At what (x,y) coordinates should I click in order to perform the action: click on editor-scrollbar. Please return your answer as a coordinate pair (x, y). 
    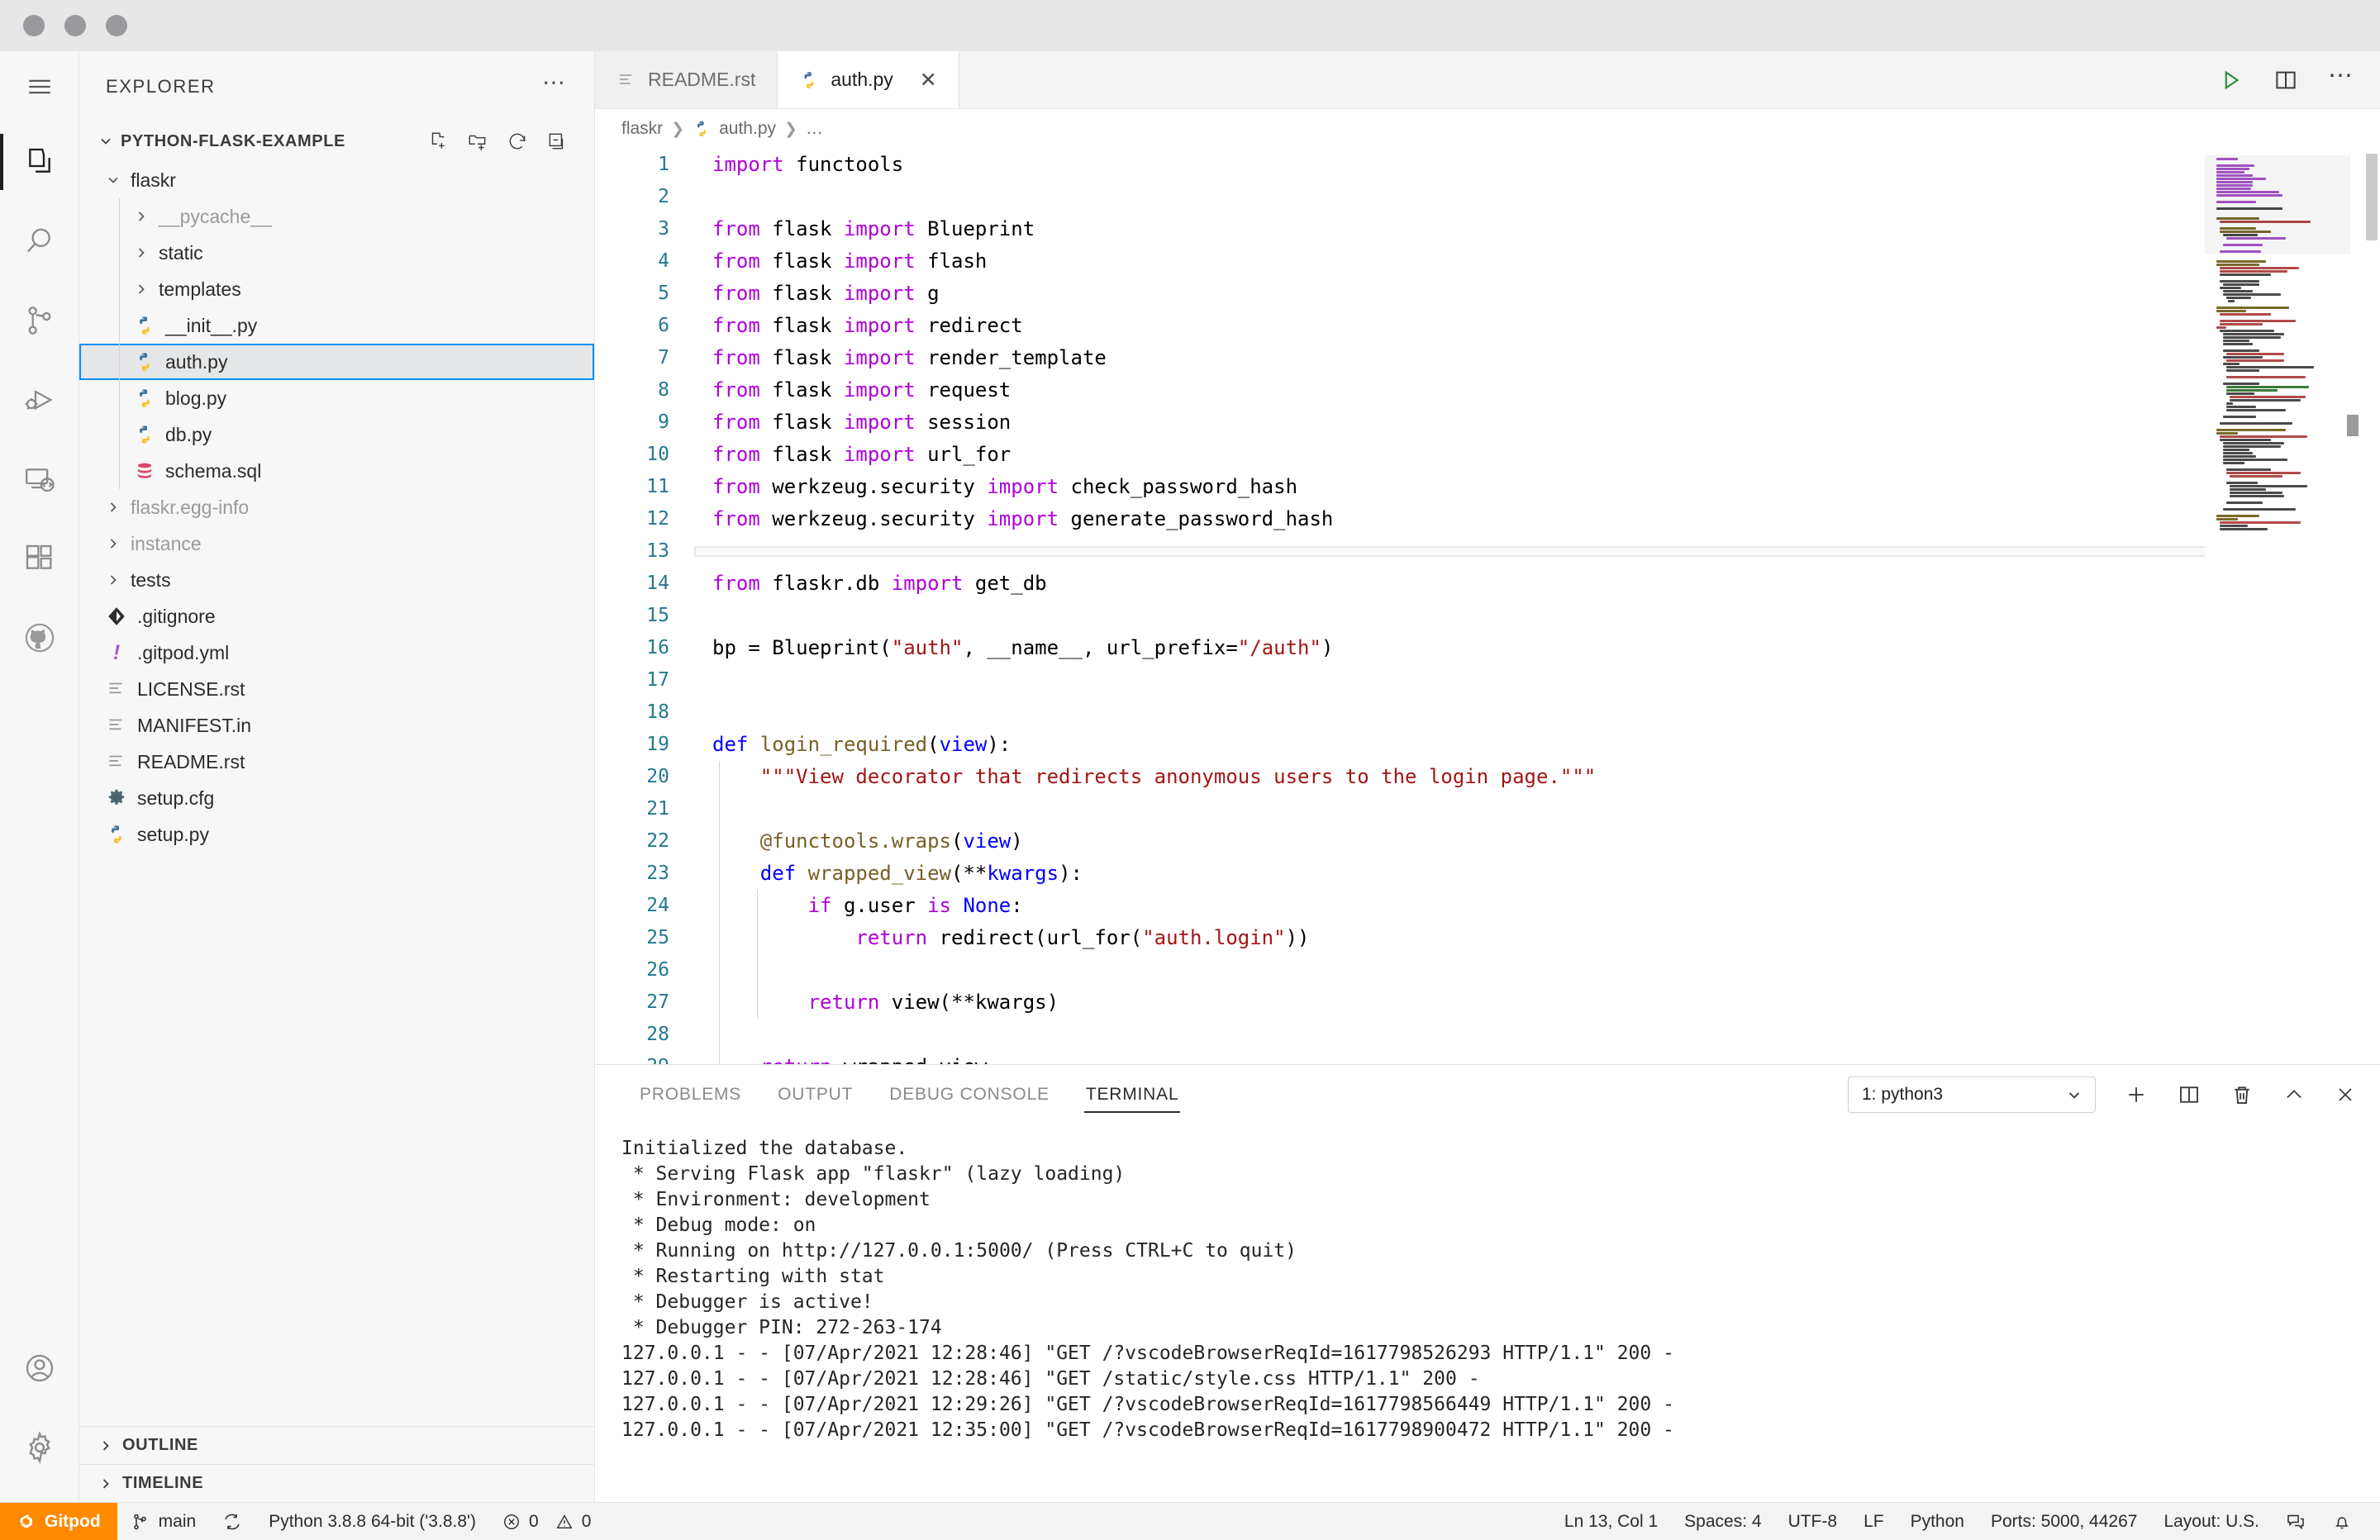
    Looking at the image, I should click on (2371, 606).